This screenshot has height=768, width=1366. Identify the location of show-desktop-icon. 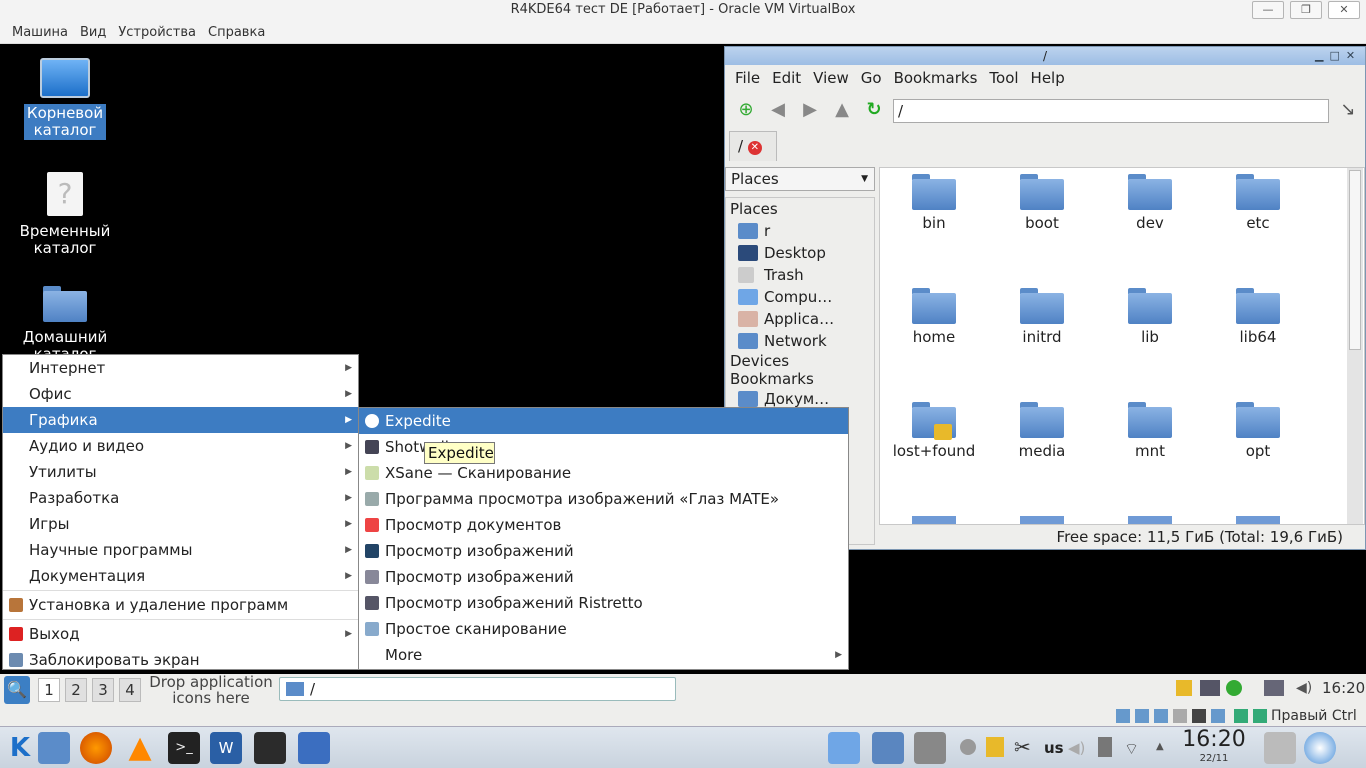
(1320, 748).